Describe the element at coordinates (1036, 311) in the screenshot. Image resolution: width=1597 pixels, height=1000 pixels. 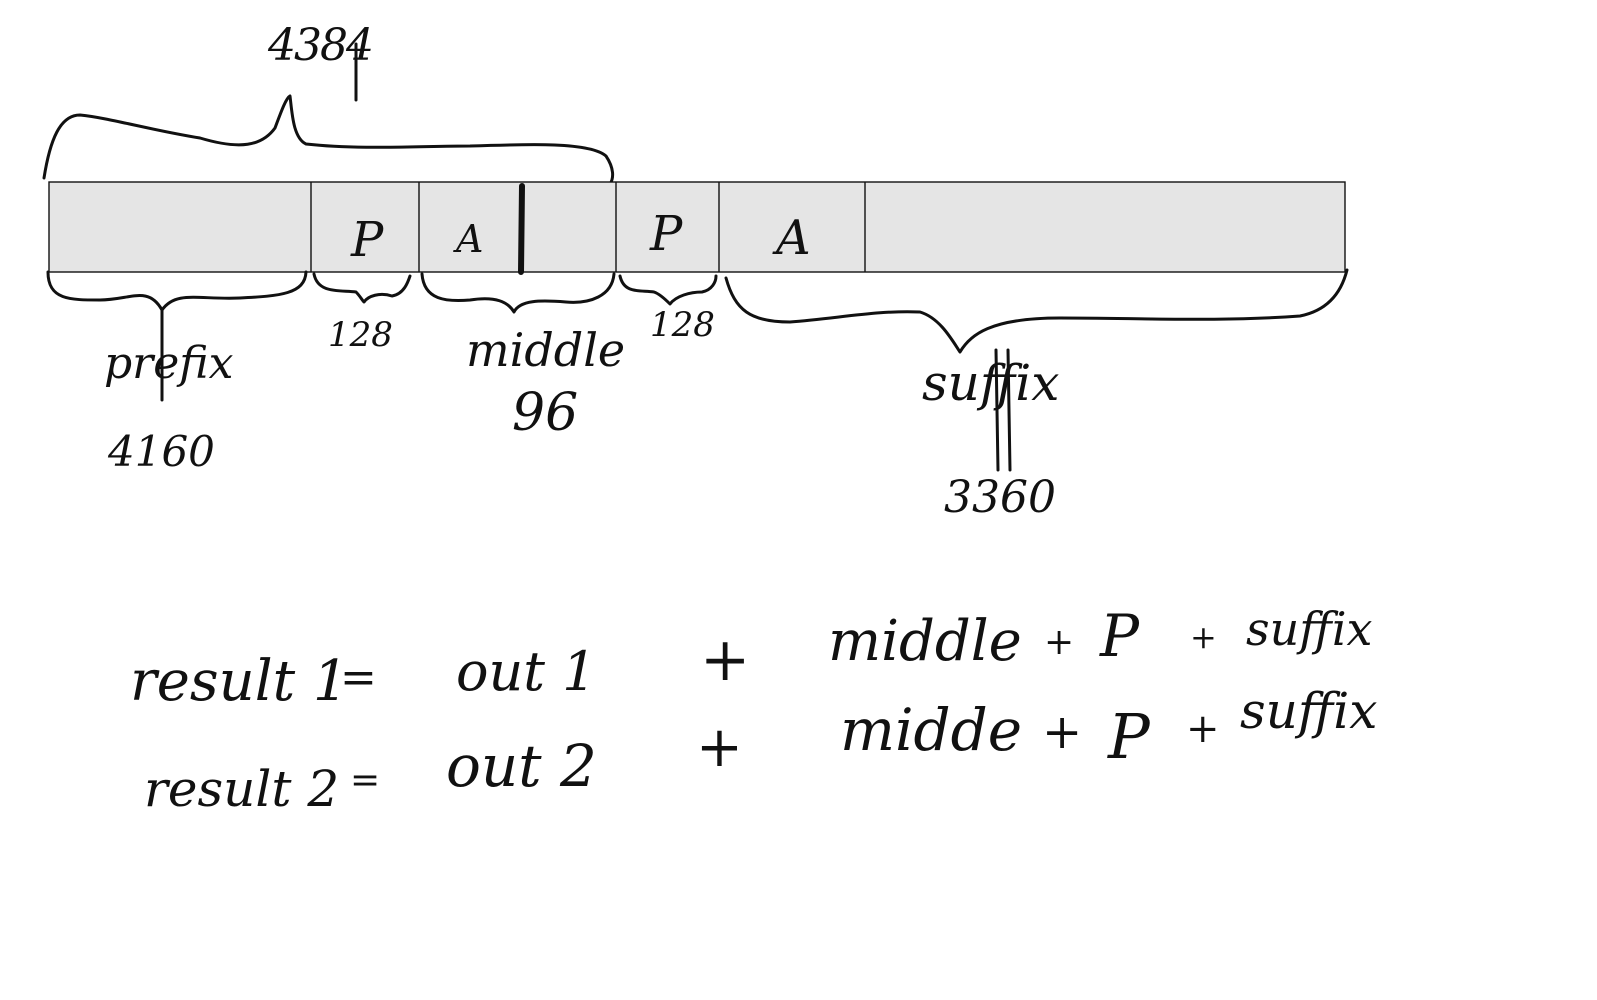
I see `suffix-brace` at that location.